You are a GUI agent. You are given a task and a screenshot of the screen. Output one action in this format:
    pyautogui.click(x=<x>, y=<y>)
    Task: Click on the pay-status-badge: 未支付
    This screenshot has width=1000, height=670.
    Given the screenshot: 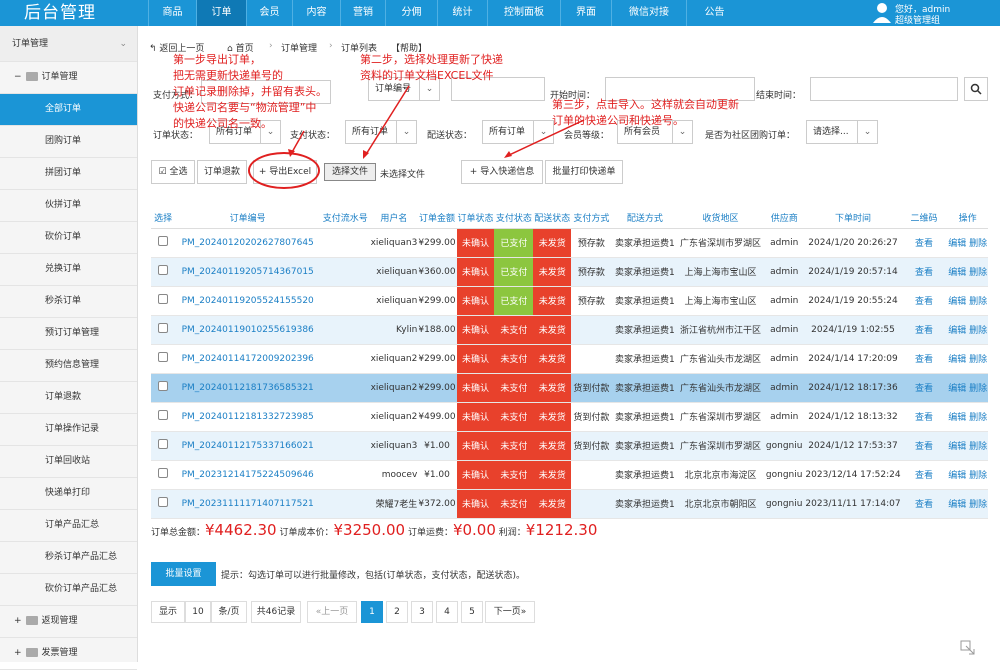 What is the action you would take?
    pyautogui.click(x=514, y=359)
    